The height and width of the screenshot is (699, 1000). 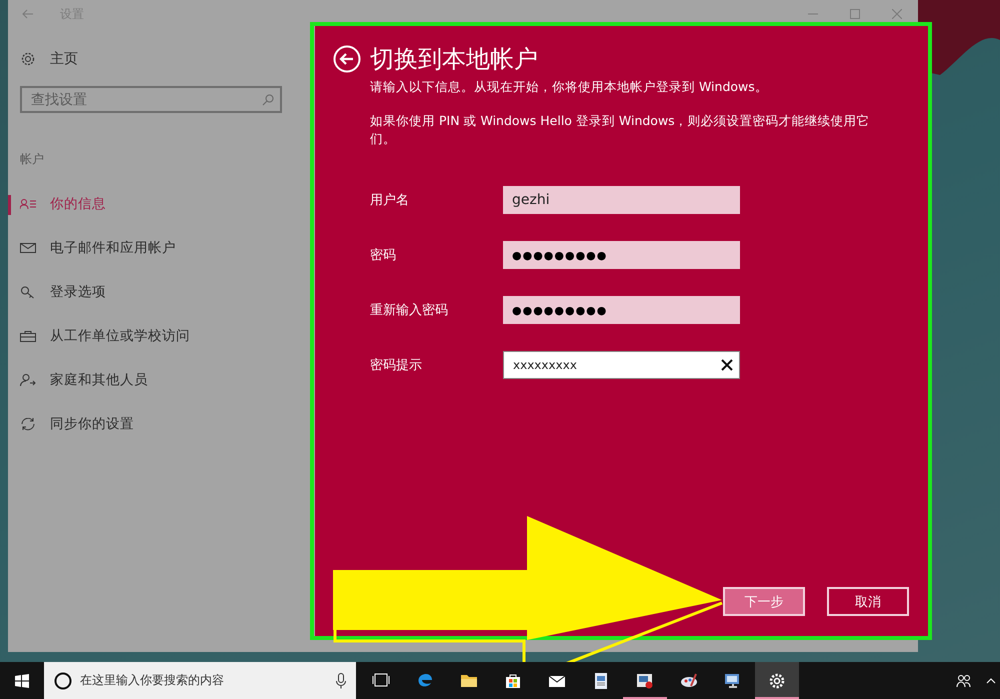 I want to click on windows-icon, so click(x=22, y=681).